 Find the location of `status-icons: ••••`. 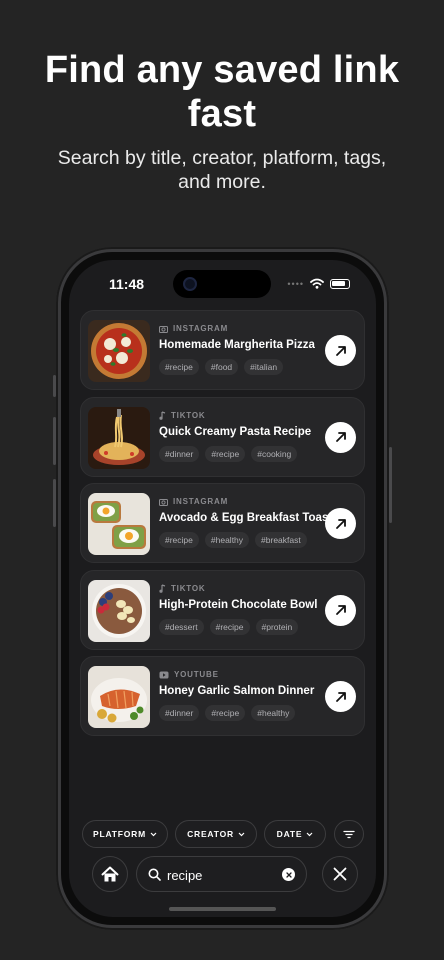

status-icons: •••• is located at coordinates (318, 283).